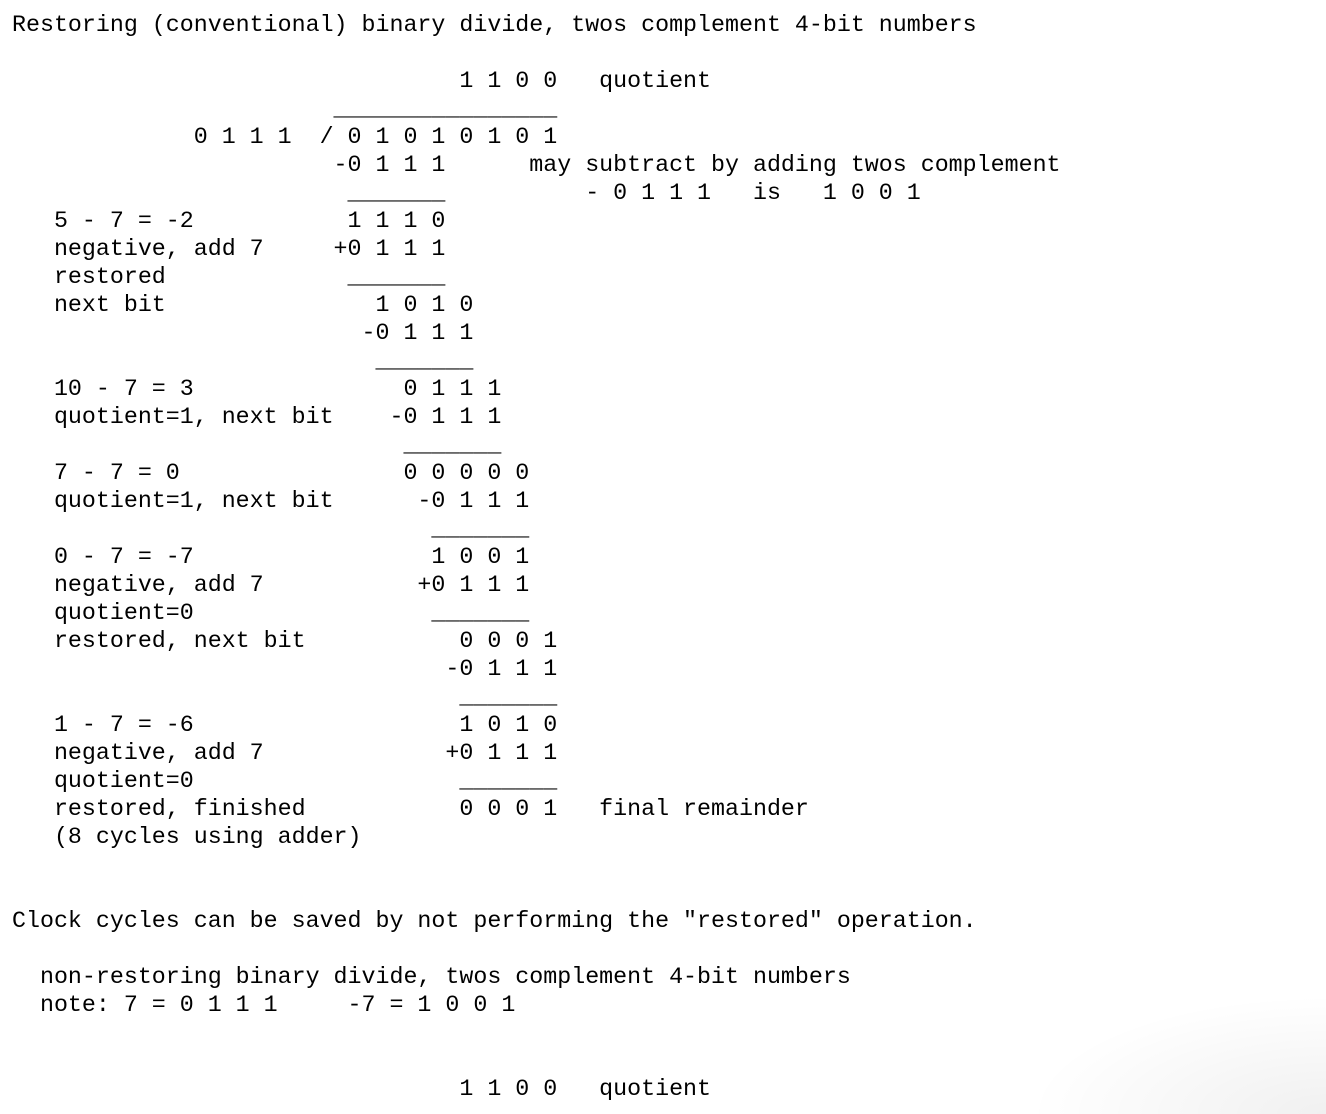  I want to click on text-line: 7 - 7 = 0 0 0 0 0 0, so click(271, 473).